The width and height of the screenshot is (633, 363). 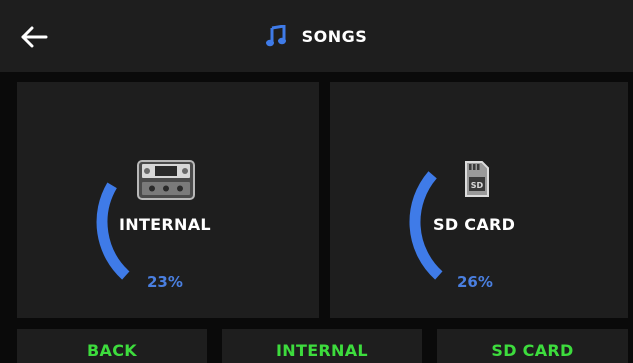 What do you see at coordinates (112, 346) in the screenshot?
I see `back-button: BACK` at bounding box center [112, 346].